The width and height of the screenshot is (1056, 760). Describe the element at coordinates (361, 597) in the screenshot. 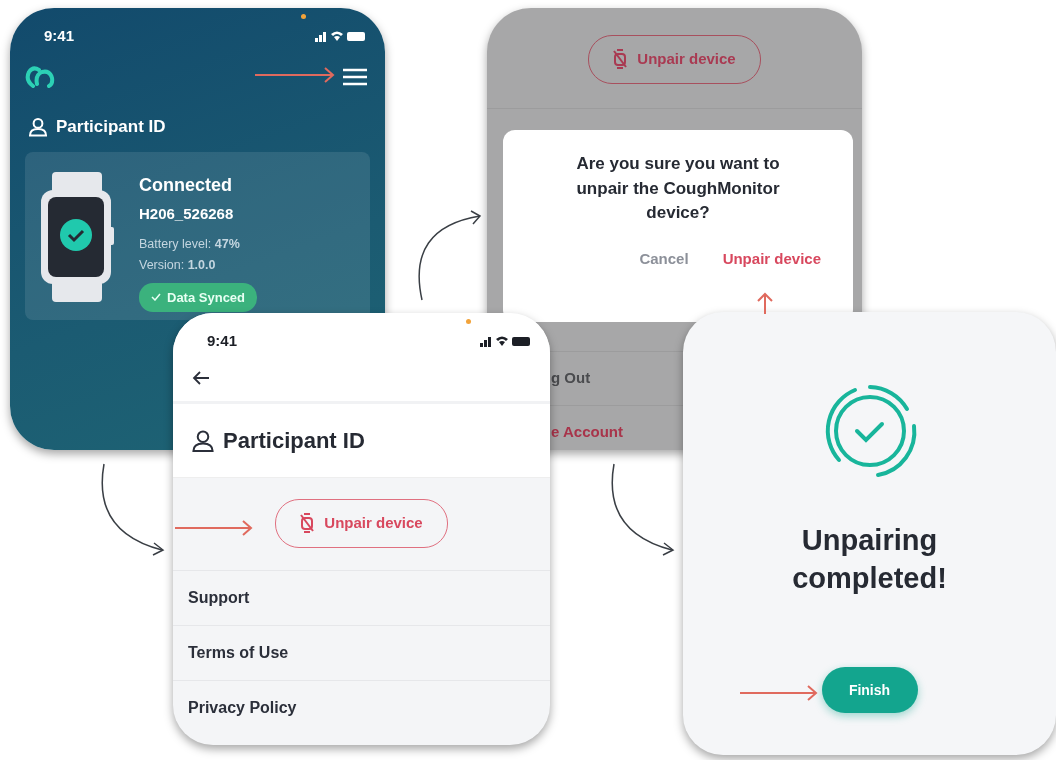

I see `menu-item: Support` at that location.